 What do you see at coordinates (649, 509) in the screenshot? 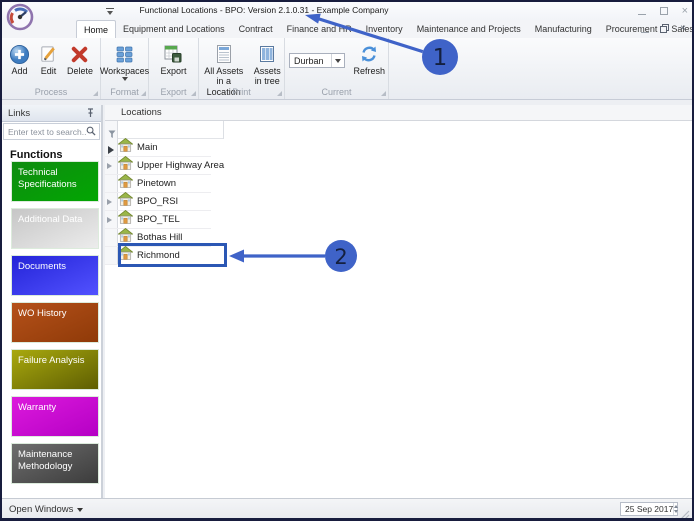
I see `date-field: 25 Sep 2017` at bounding box center [649, 509].